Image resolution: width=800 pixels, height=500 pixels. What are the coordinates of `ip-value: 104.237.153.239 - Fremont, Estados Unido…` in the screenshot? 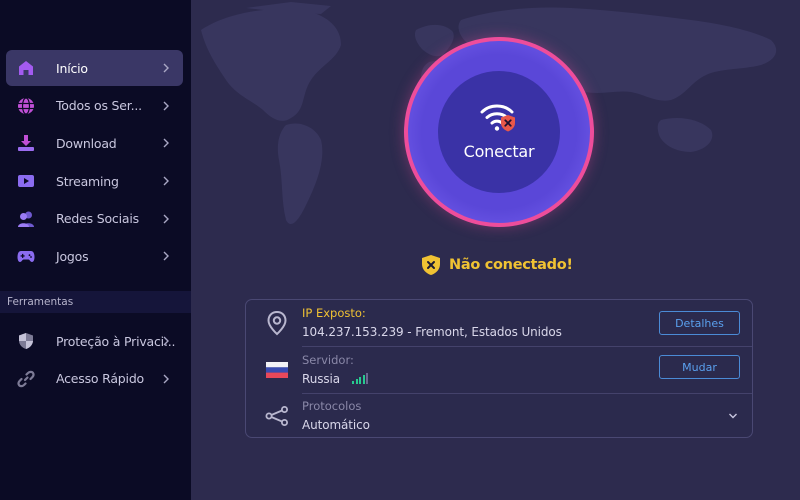 It's located at (432, 332).